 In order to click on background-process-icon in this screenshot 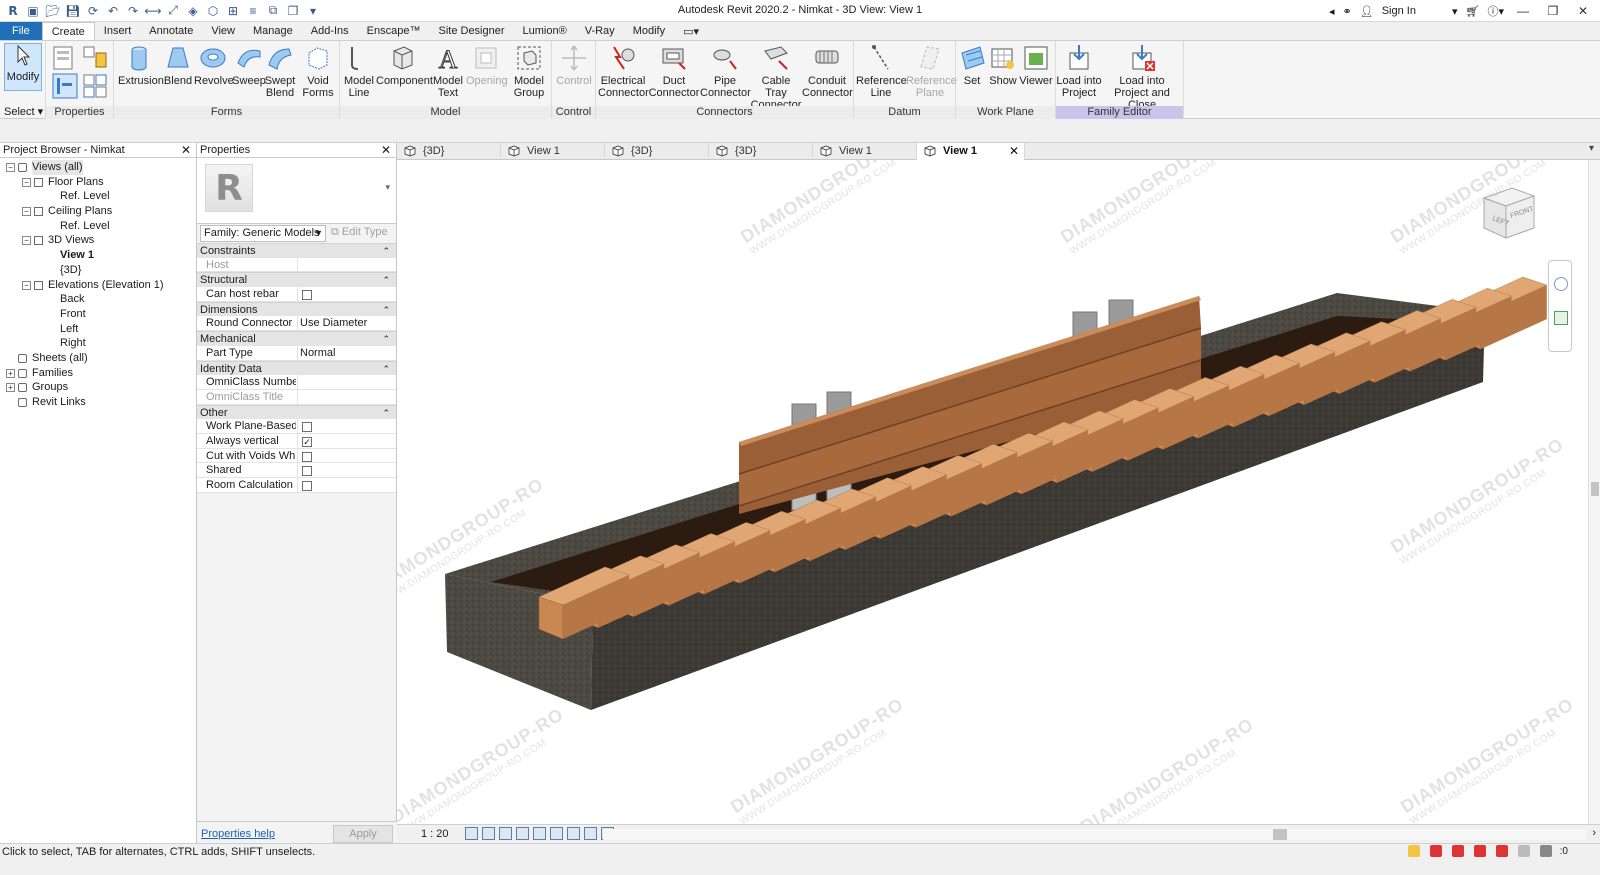, I will do `click(1524, 851)`.